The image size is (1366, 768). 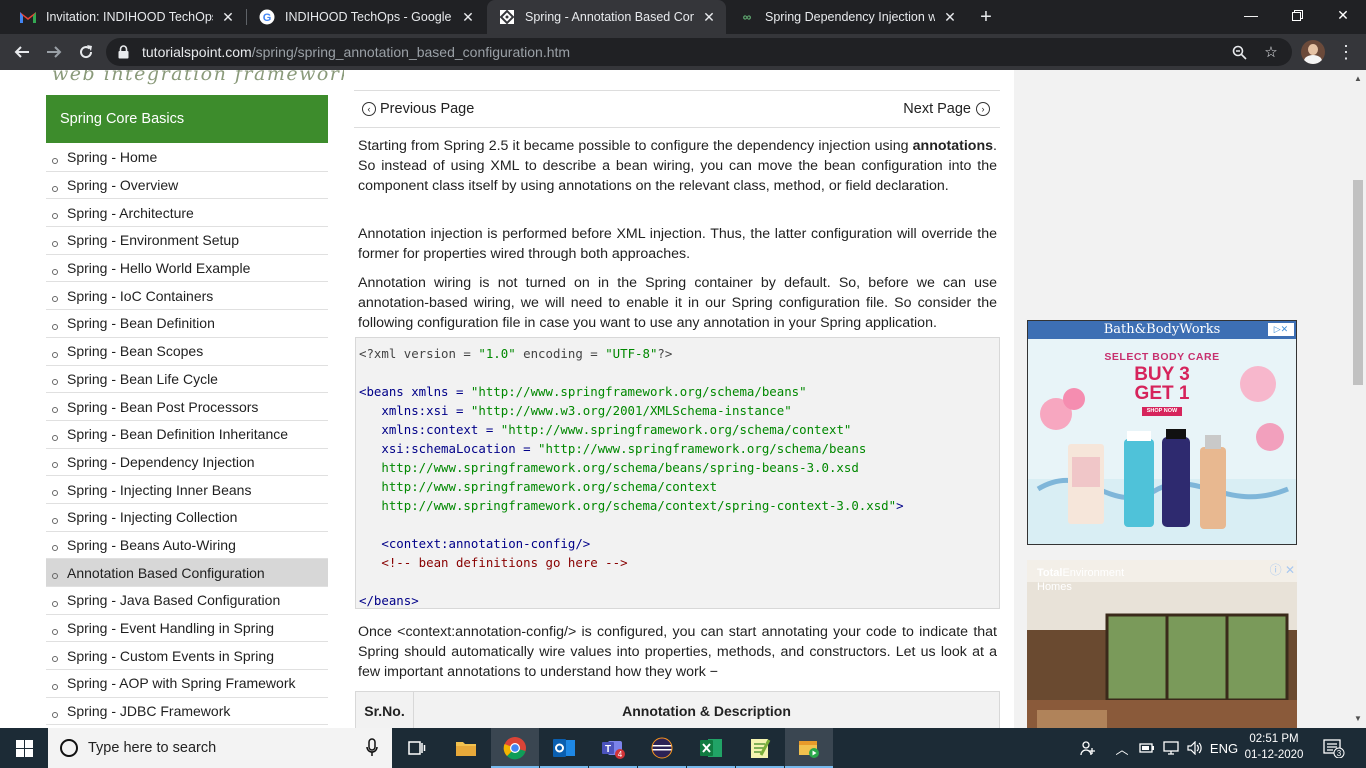 What do you see at coordinates (112, 157) in the screenshot?
I see `sidebar-item-label: Spring - Home` at bounding box center [112, 157].